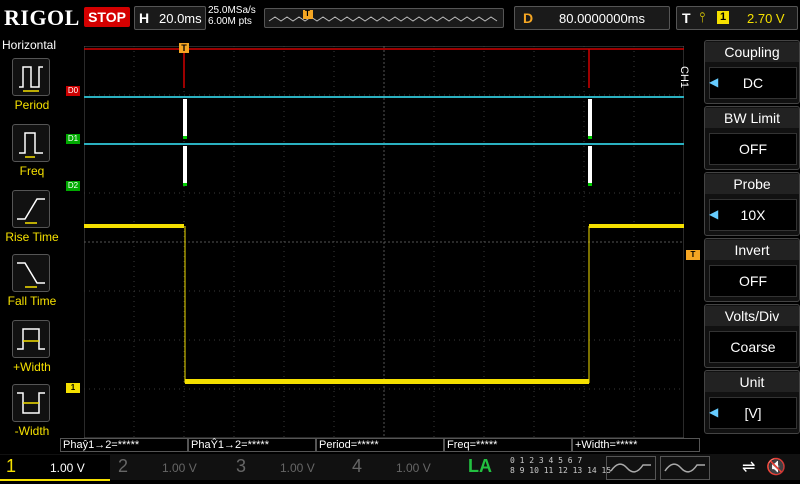  What do you see at coordinates (631, 468) in the screenshot?
I see `source1-wave-icon` at bounding box center [631, 468].